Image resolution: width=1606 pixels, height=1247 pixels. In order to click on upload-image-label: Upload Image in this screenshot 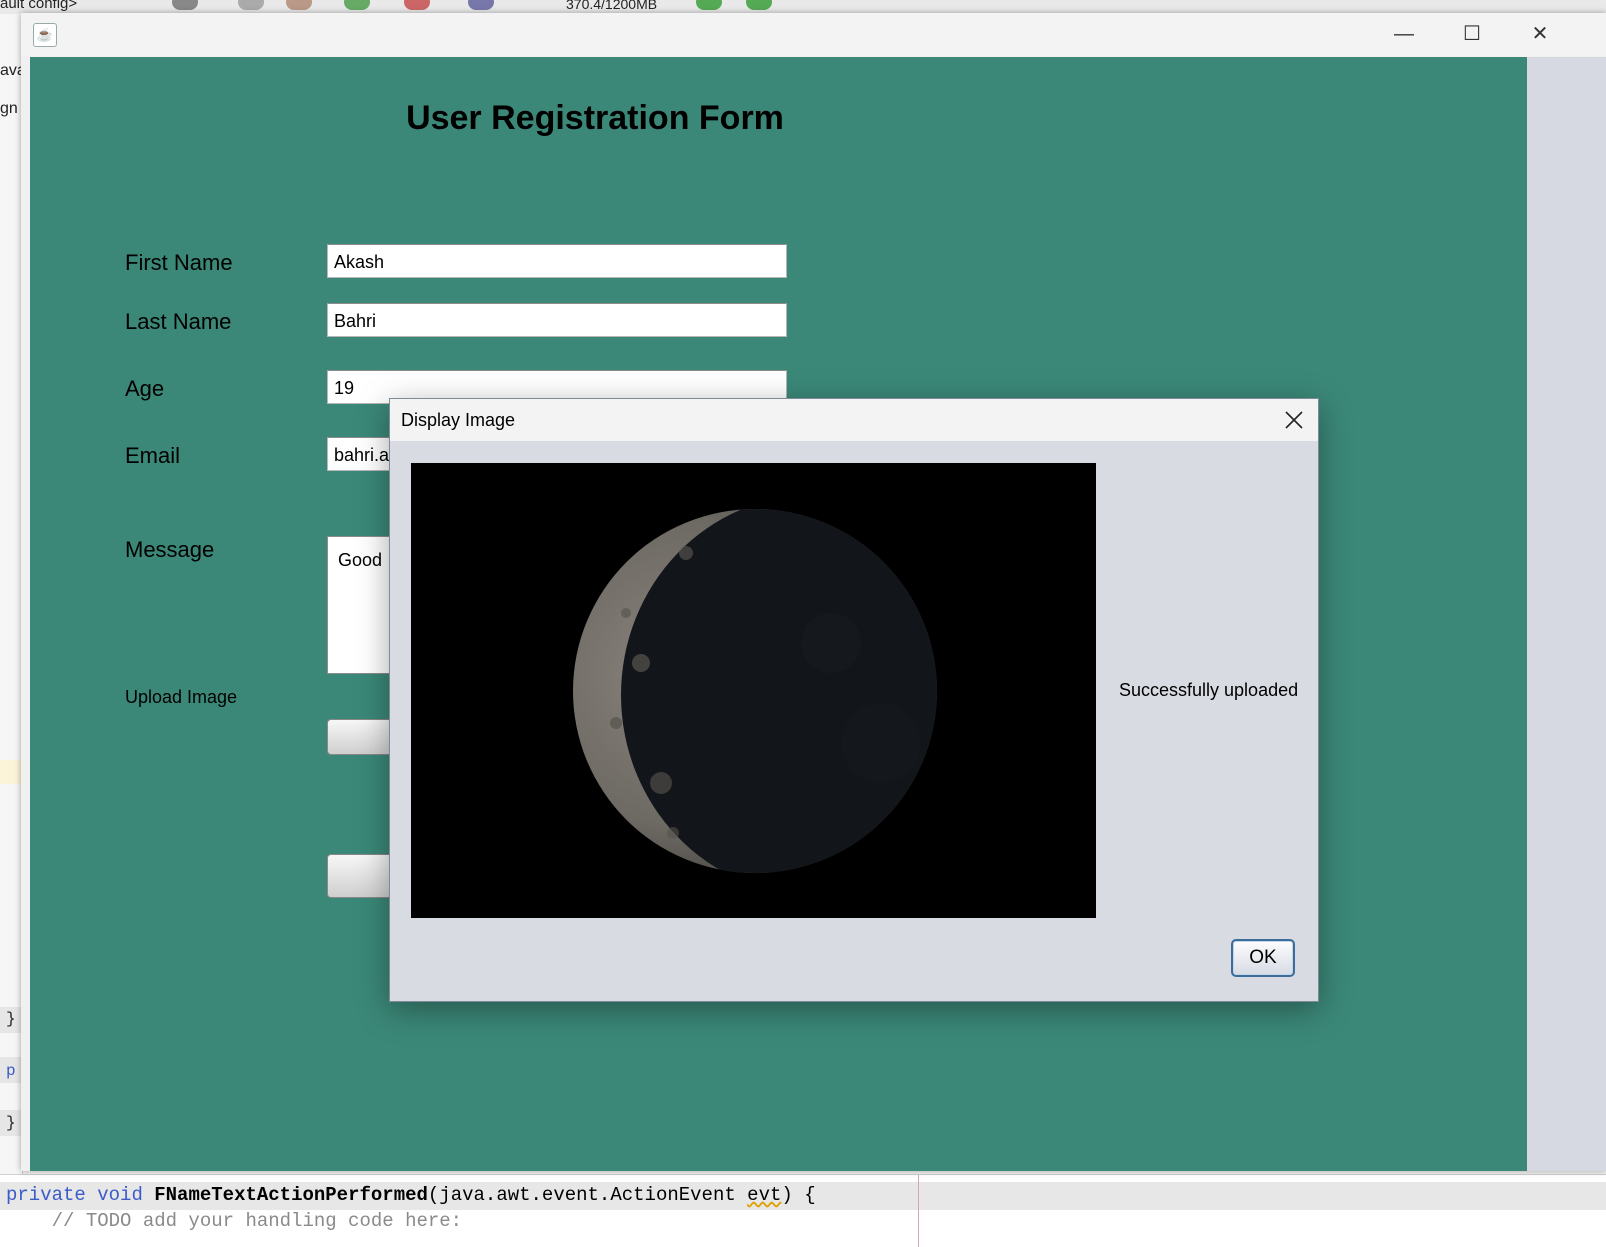, I will do `click(181, 697)`.